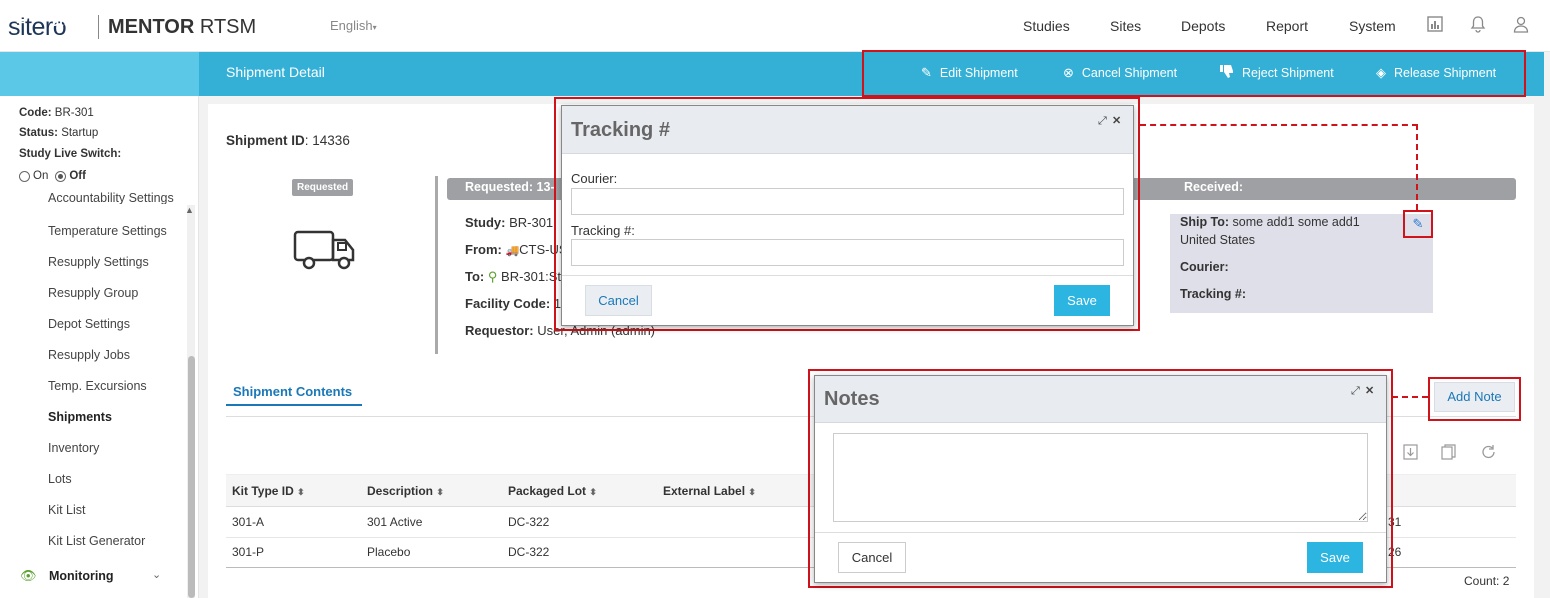 The height and width of the screenshot is (598, 1550). What do you see at coordinates (847, 201) in the screenshot?
I see `courier-input` at bounding box center [847, 201].